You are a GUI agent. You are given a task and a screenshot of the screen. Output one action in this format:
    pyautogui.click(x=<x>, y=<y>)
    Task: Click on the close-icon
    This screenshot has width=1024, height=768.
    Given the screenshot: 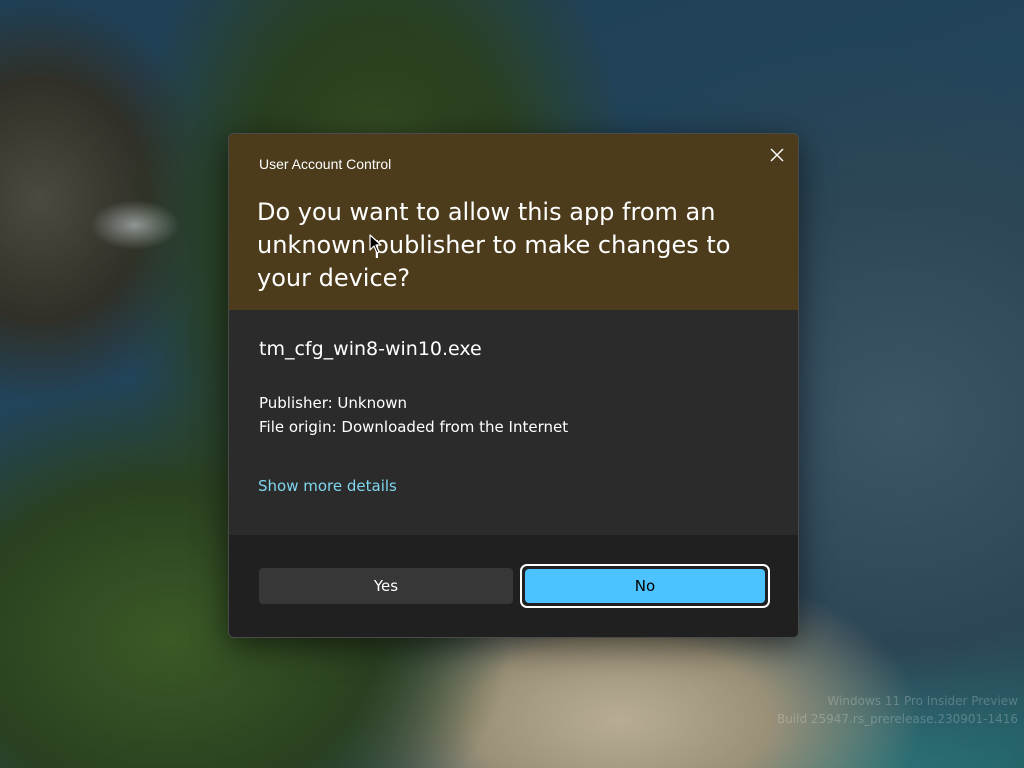 What is the action you would take?
    pyautogui.click(x=777, y=155)
    